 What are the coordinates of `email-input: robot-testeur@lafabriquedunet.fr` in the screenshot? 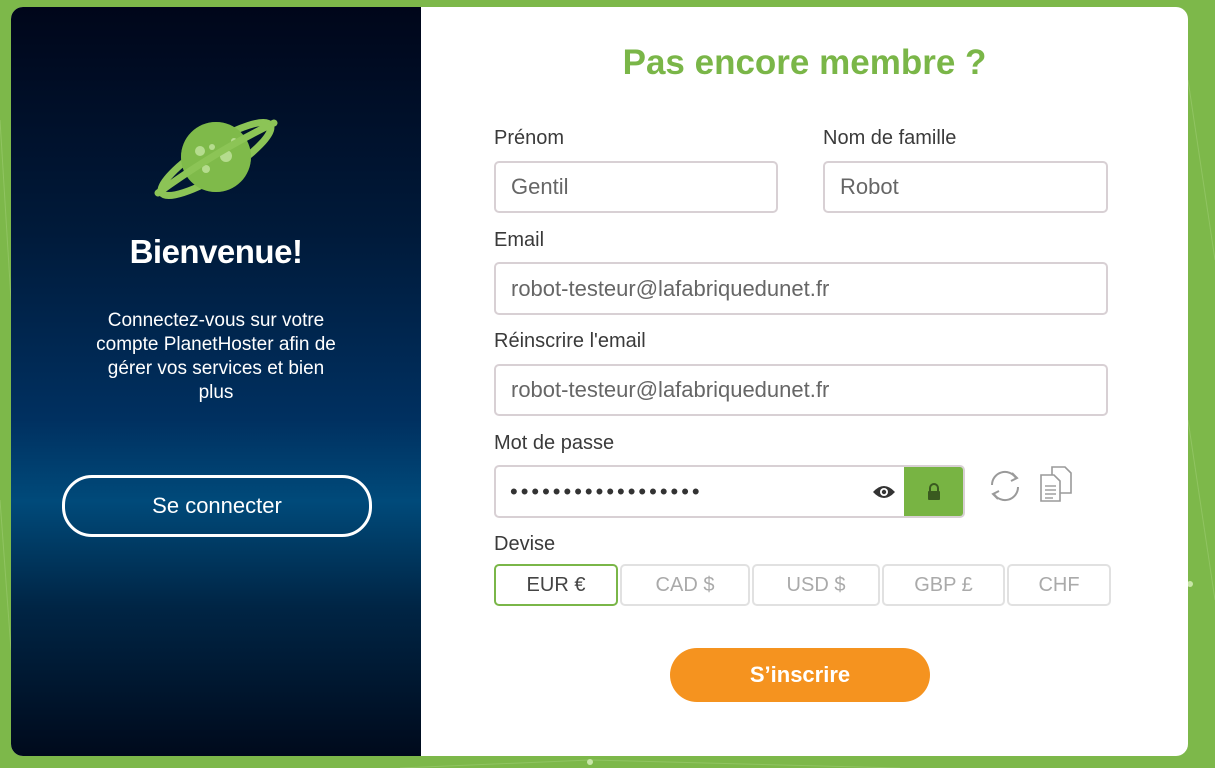 It's located at (801, 288).